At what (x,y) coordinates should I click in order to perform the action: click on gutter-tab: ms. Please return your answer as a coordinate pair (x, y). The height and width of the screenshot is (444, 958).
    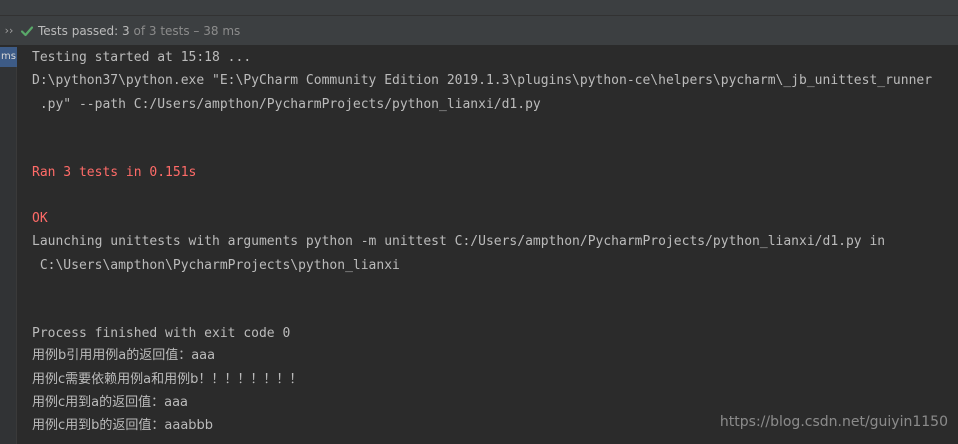
    Looking at the image, I should click on (8, 57).